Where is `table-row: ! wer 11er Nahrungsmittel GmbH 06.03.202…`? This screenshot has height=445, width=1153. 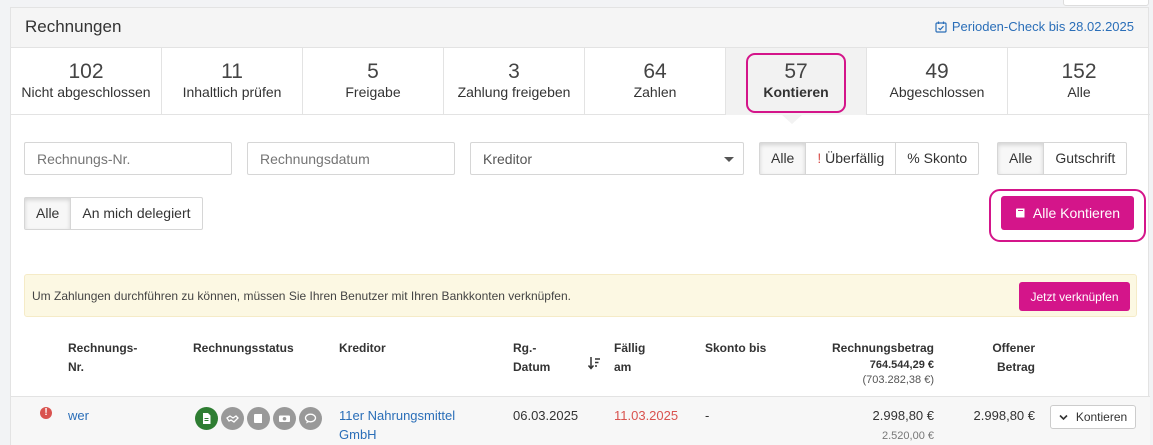 table-row: ! wer 11er Nahrungsmittel GmbH 06.03.202… is located at coordinates (580, 420).